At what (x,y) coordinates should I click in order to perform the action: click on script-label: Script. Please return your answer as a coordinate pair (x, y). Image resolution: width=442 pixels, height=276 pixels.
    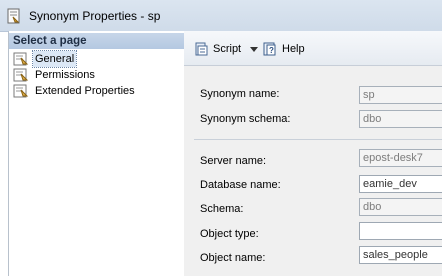
    Looking at the image, I should click on (227, 49).